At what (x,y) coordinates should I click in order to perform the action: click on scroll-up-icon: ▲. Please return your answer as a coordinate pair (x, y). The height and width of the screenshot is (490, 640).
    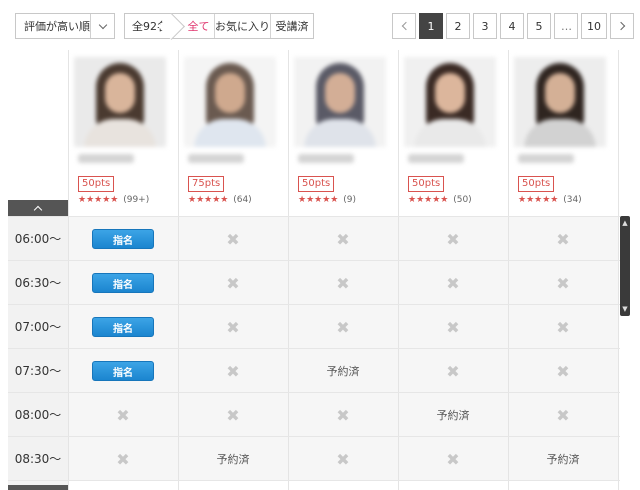
    Looking at the image, I should click on (625, 223).